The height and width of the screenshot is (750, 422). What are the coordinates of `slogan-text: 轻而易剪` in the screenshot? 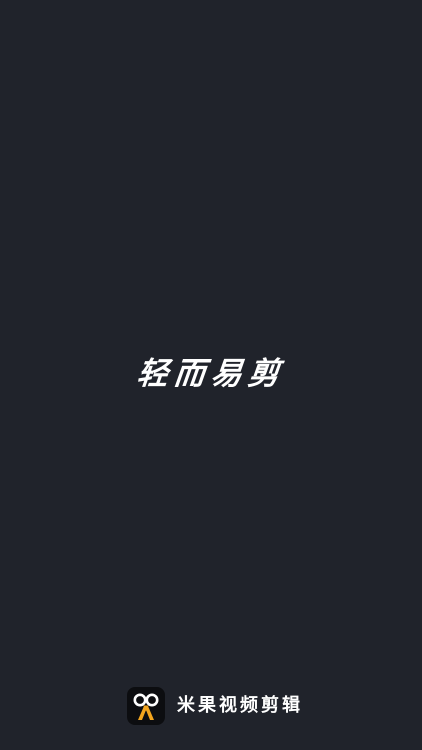 It's located at (211, 374).